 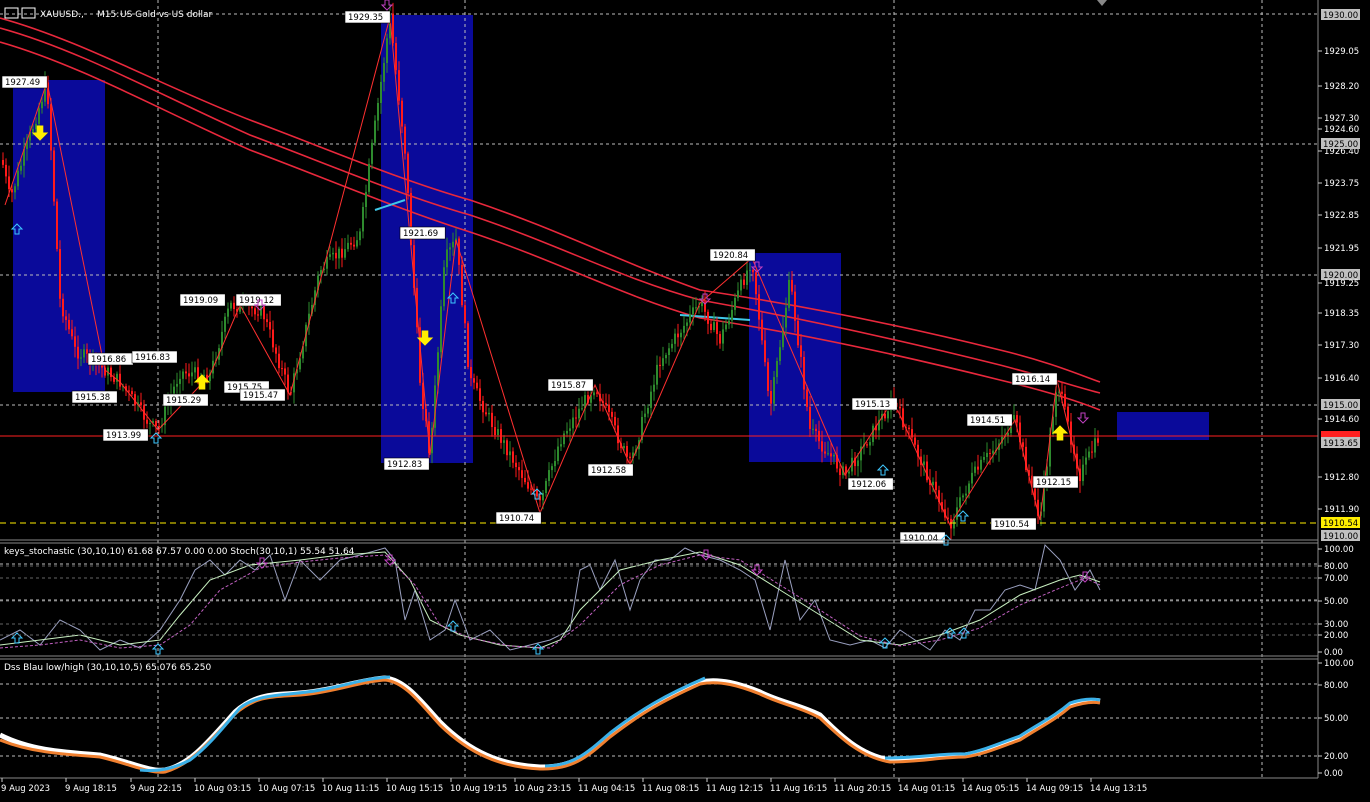 What do you see at coordinates (152, 358) in the screenshot?
I see `swing-label-text: 1916.83` at bounding box center [152, 358].